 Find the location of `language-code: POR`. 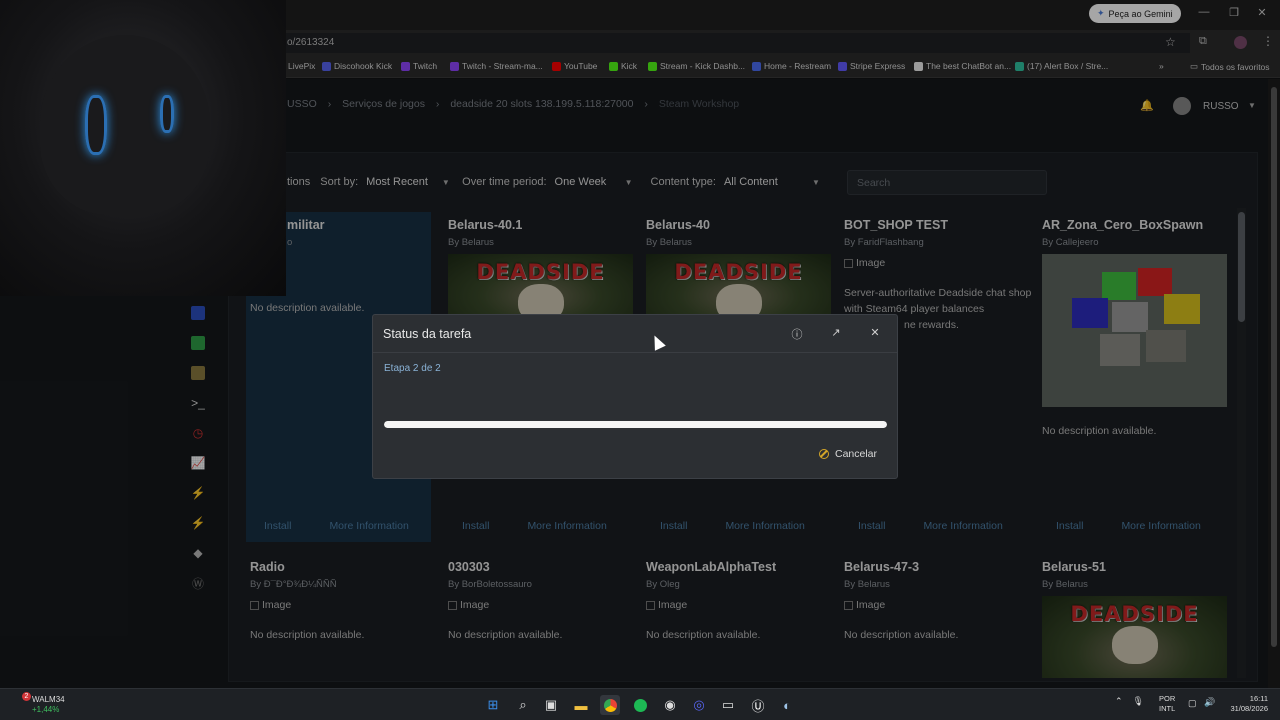

language-code: POR is located at coordinates (1167, 698).